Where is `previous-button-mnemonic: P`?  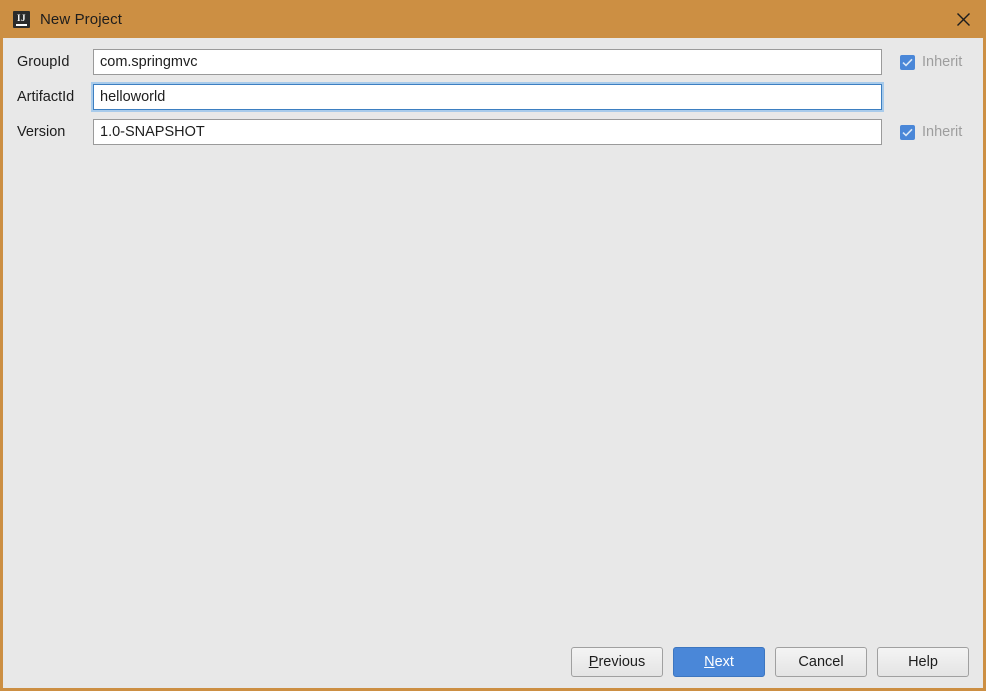
previous-button-mnemonic: P is located at coordinates (593, 662).